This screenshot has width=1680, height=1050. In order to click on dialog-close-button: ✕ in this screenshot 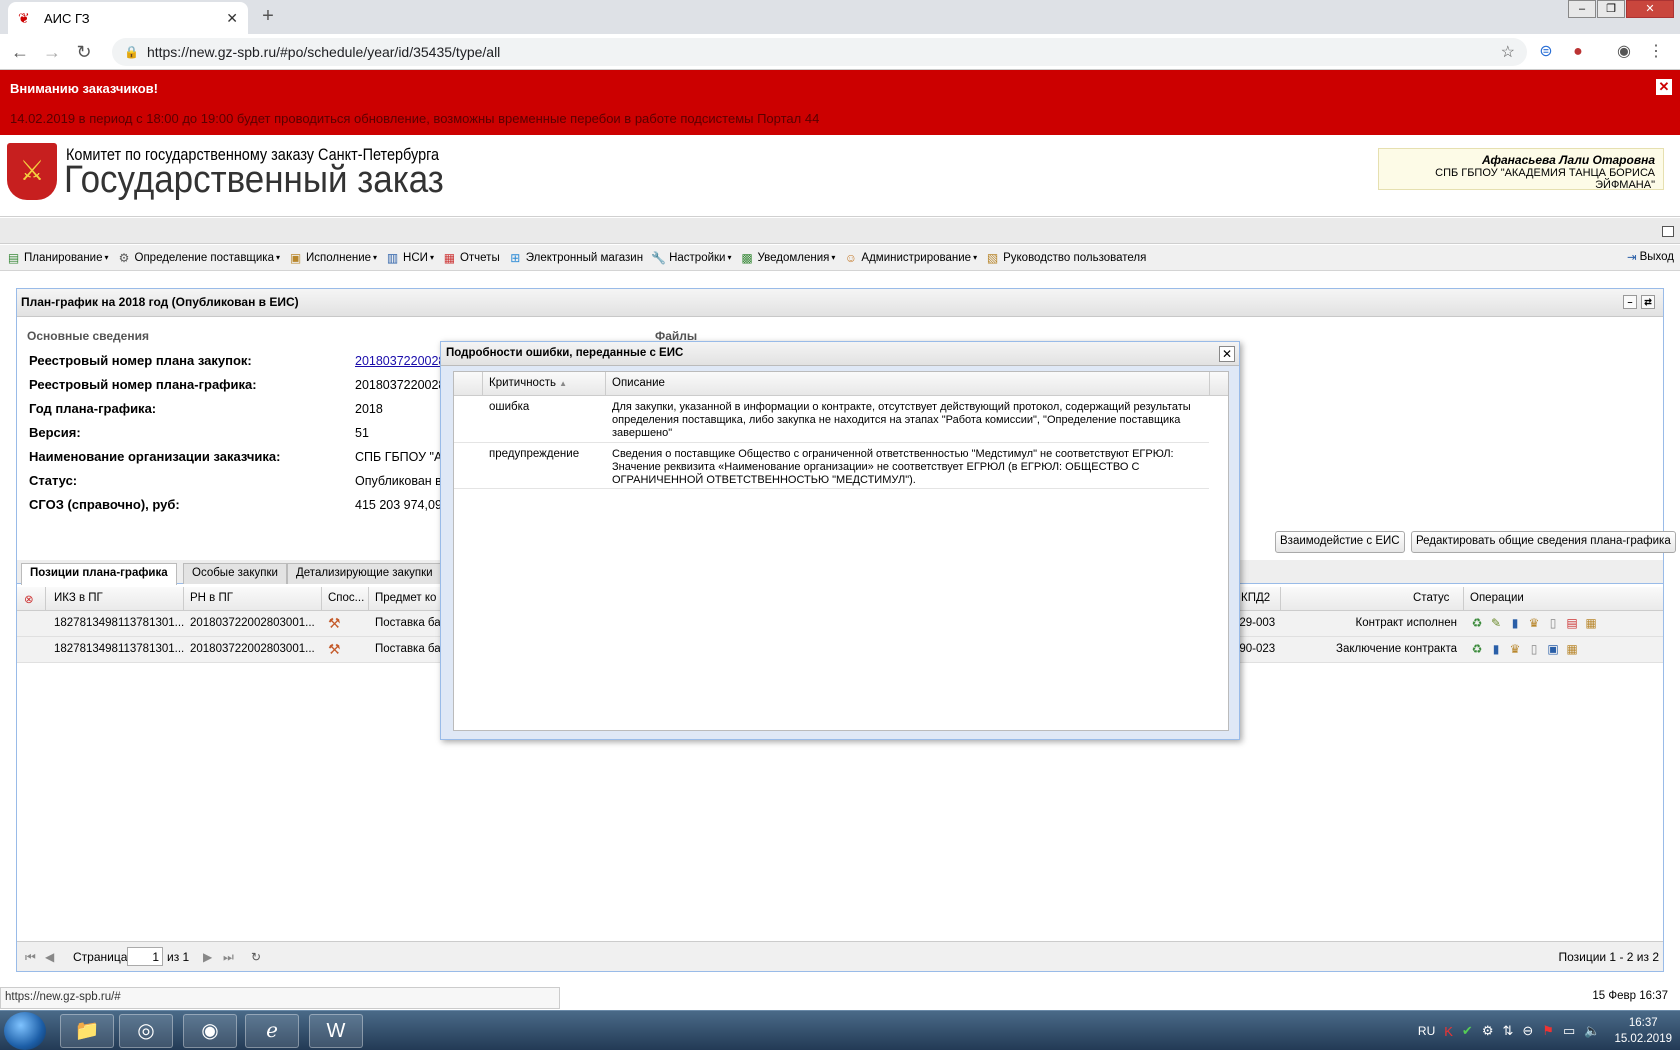, I will do `click(1227, 354)`.